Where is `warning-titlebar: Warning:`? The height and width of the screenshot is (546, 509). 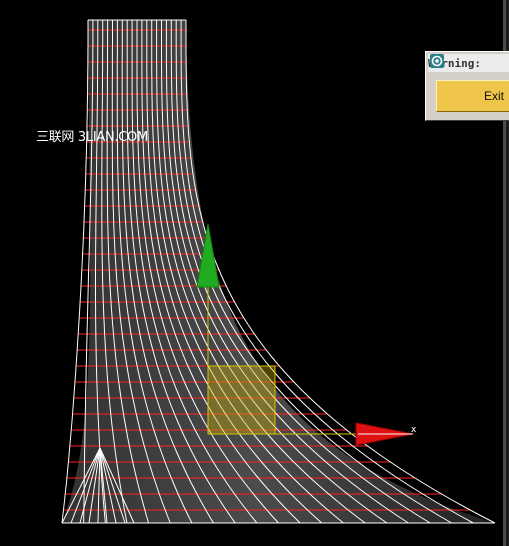
warning-titlebar: Warning: is located at coordinates (468, 63).